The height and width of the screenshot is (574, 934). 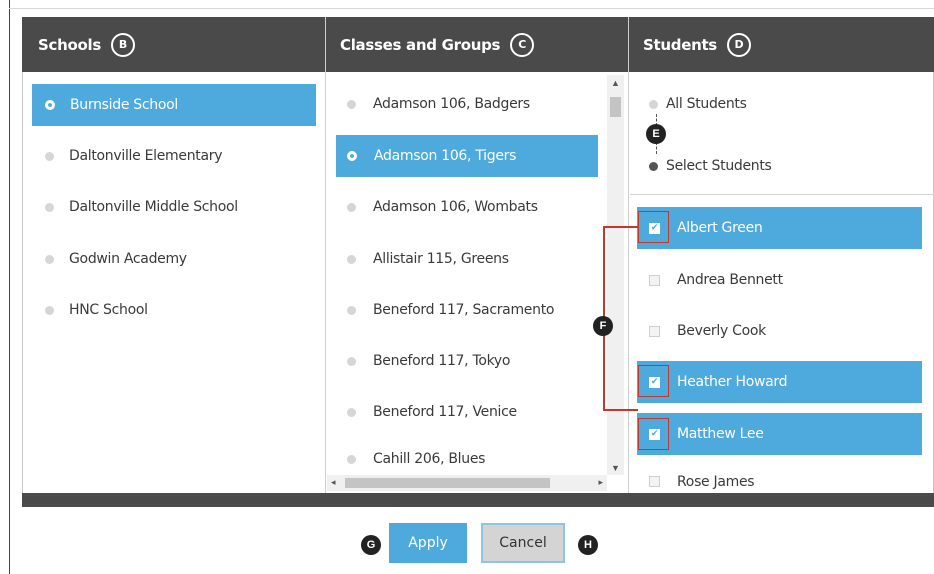 I want to click on class-item: Cahill 206, Blues, so click(x=467, y=459).